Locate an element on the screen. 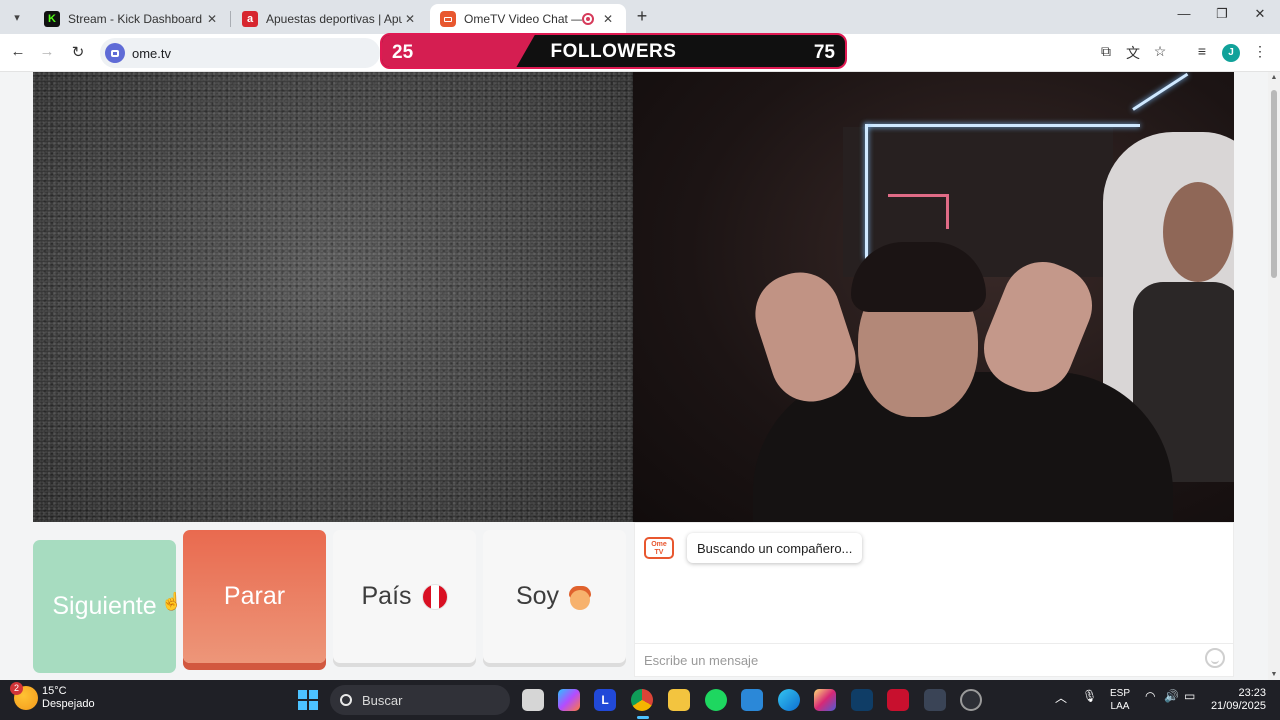 Image resolution: width=1280 pixels, height=720 pixels. install-app-icon: ⧉ is located at coordinates (1106, 53).